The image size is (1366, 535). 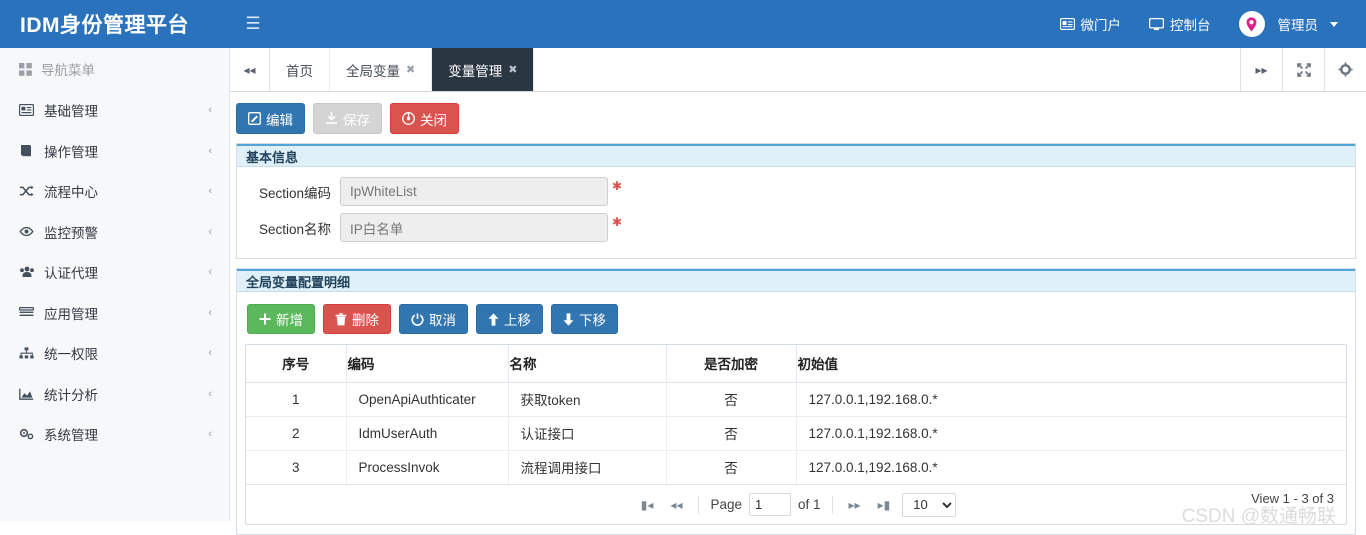 What do you see at coordinates (71, 151) in the screenshot?
I see `sidebar-item-label: 操作管理` at bounding box center [71, 151].